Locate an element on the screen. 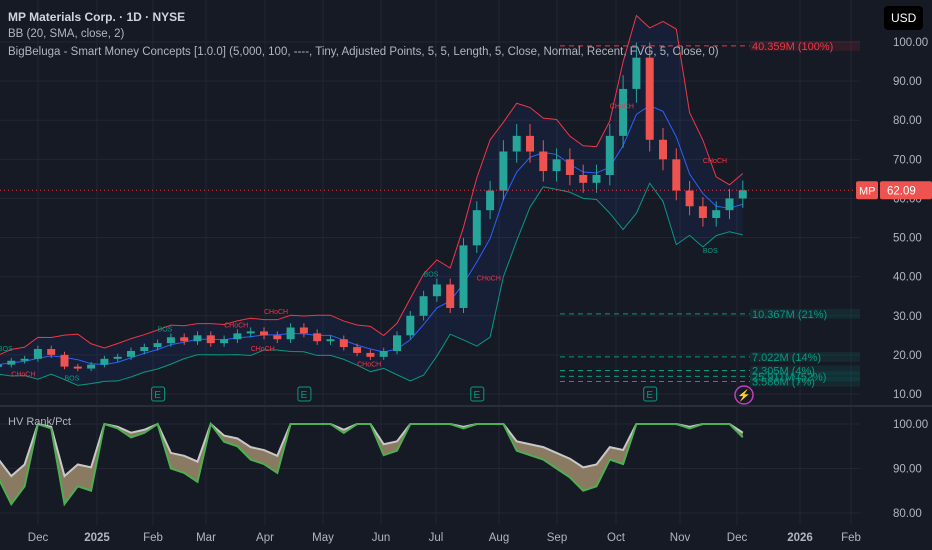 Image resolution: width=932 pixels, height=550 pixels. hv-panel-title: HV Rank/Pct is located at coordinates (39, 422).